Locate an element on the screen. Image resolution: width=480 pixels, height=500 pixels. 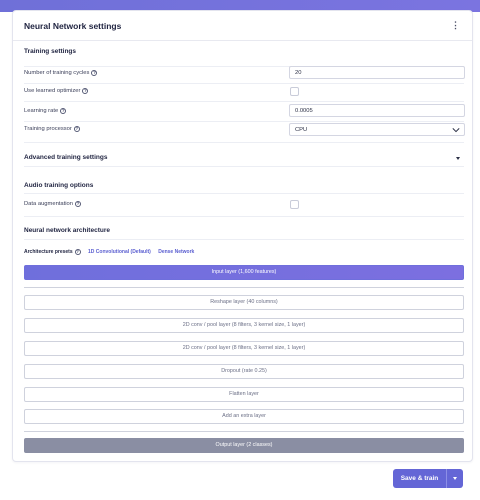
training-processor-value: CPU is located at coordinates (301, 130).